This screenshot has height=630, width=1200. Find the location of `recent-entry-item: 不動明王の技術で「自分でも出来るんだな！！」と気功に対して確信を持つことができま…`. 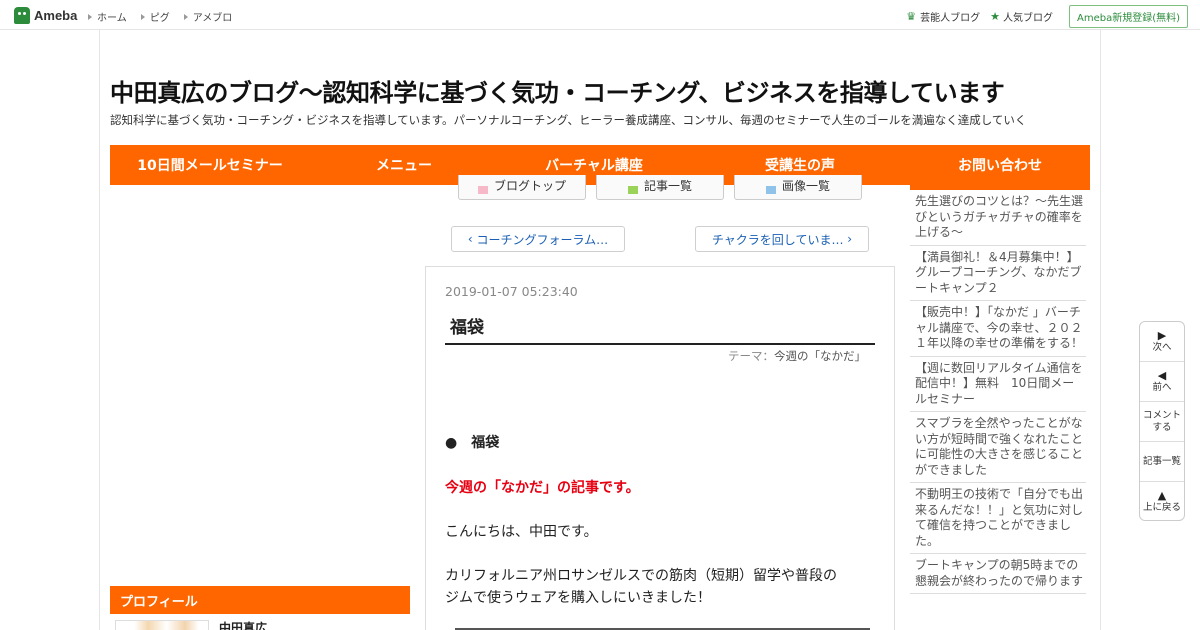

recent-entry-item: 不動明王の技術で「自分でも出来るんだな！！」と気功に対して確信を持つことができま… is located at coordinates (998, 518).